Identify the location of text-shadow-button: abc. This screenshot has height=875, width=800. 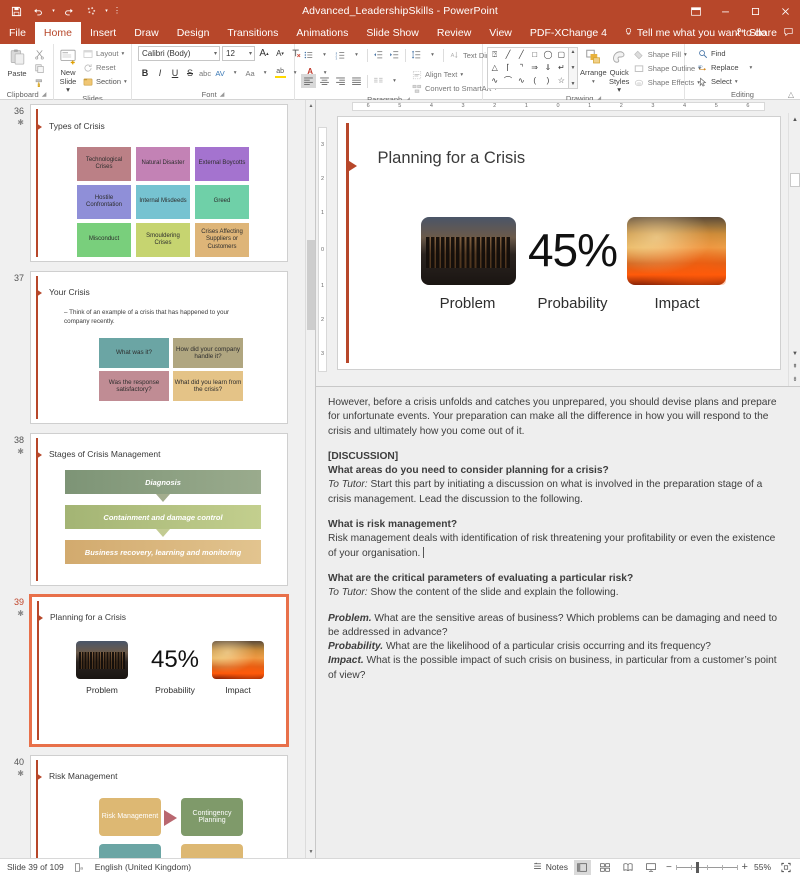
(205, 73).